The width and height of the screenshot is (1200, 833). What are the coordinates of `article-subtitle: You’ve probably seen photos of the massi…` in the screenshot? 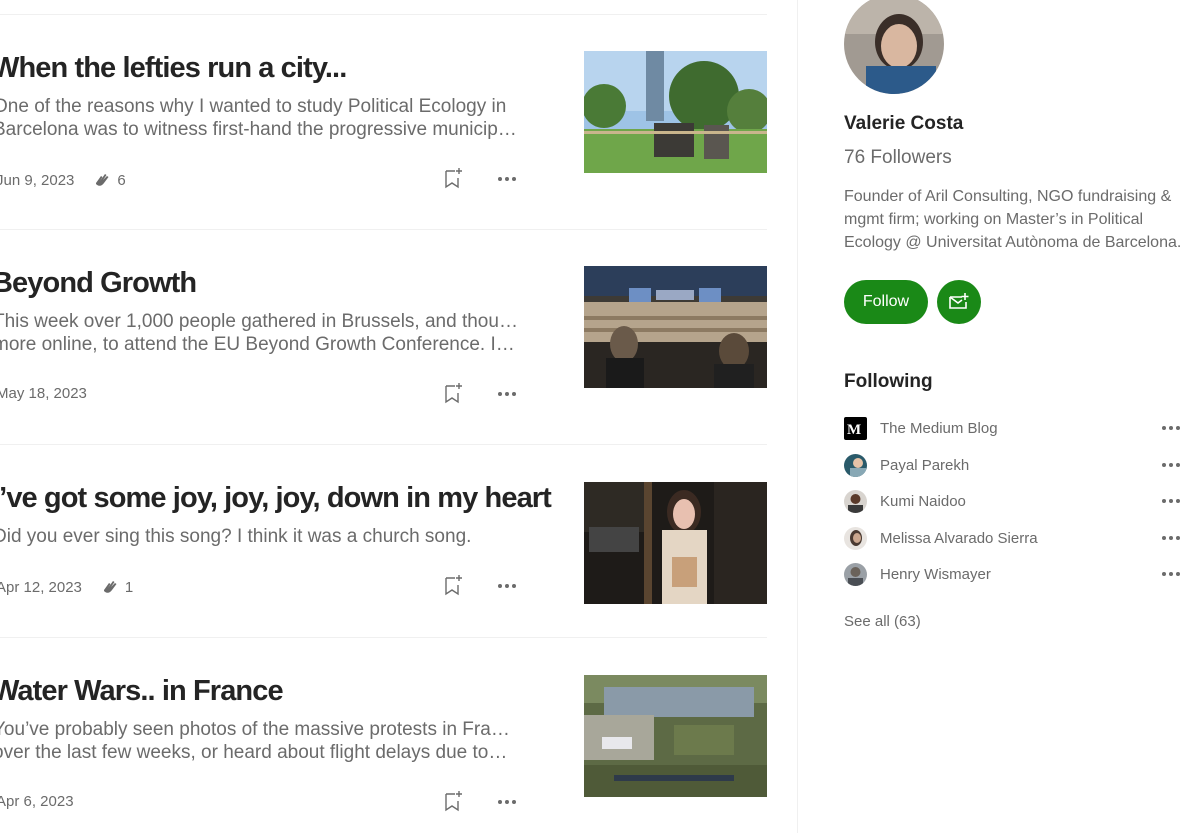 It's located at (259, 741).